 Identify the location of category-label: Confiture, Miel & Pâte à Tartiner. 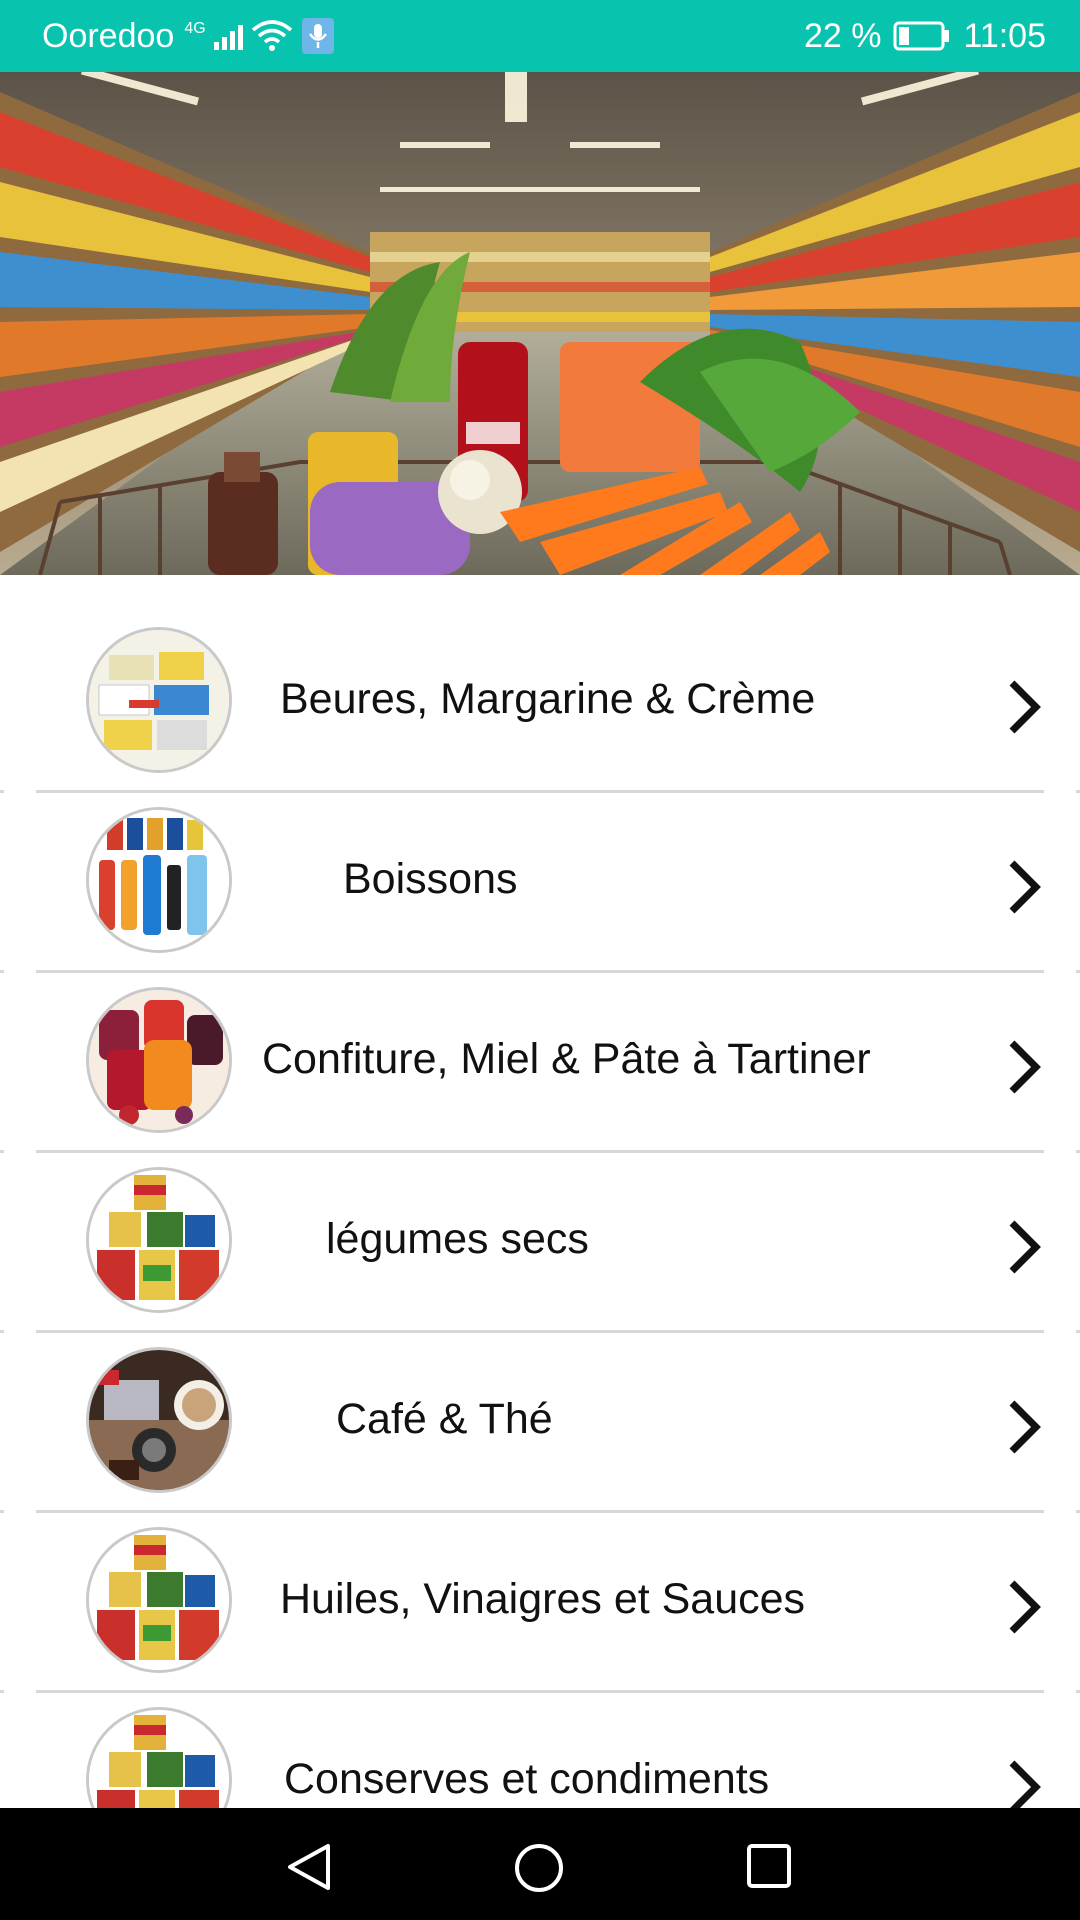
(566, 1059).